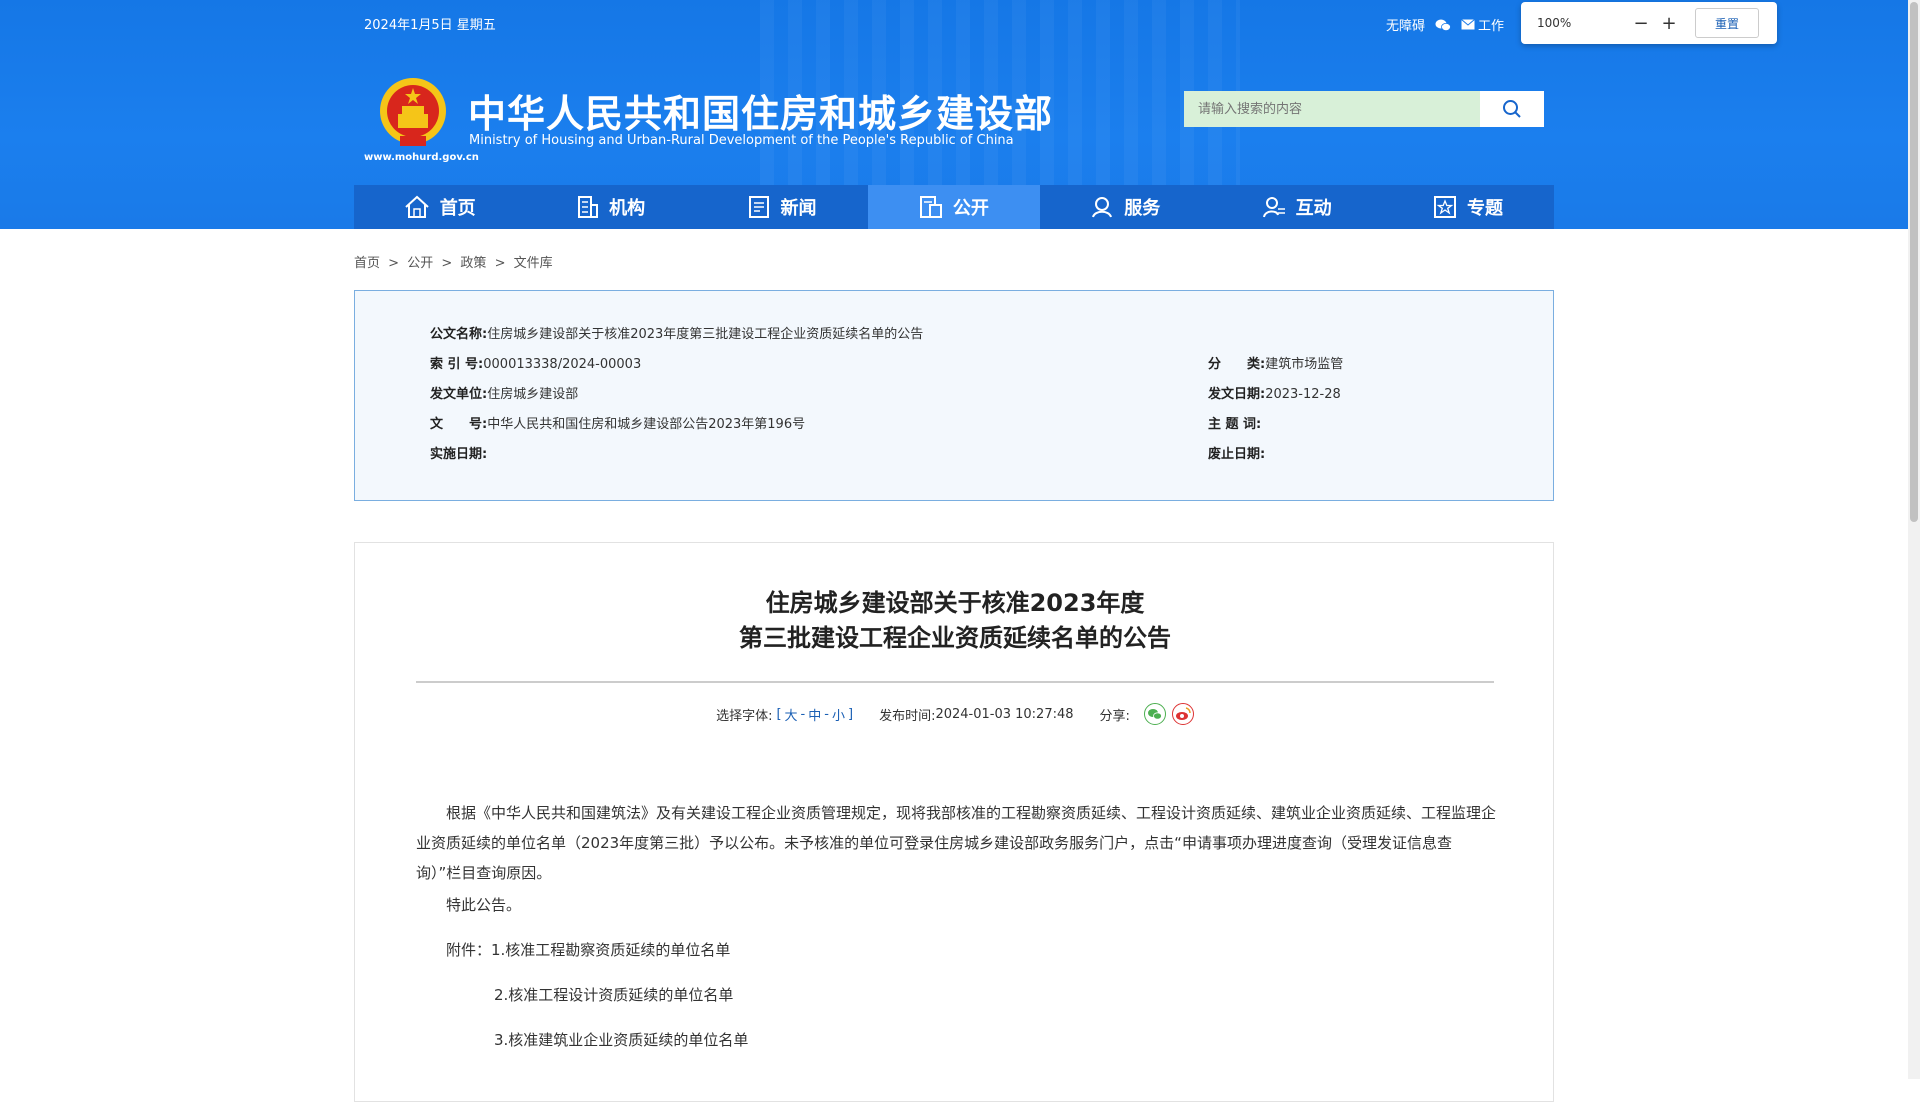 This screenshot has width=1920, height=1102. I want to click on meta-doc-name: 公文名称:住房城乡建设部关于核准2023年度第三批建设工程企业资质延续名单的公告, so click(677, 334).